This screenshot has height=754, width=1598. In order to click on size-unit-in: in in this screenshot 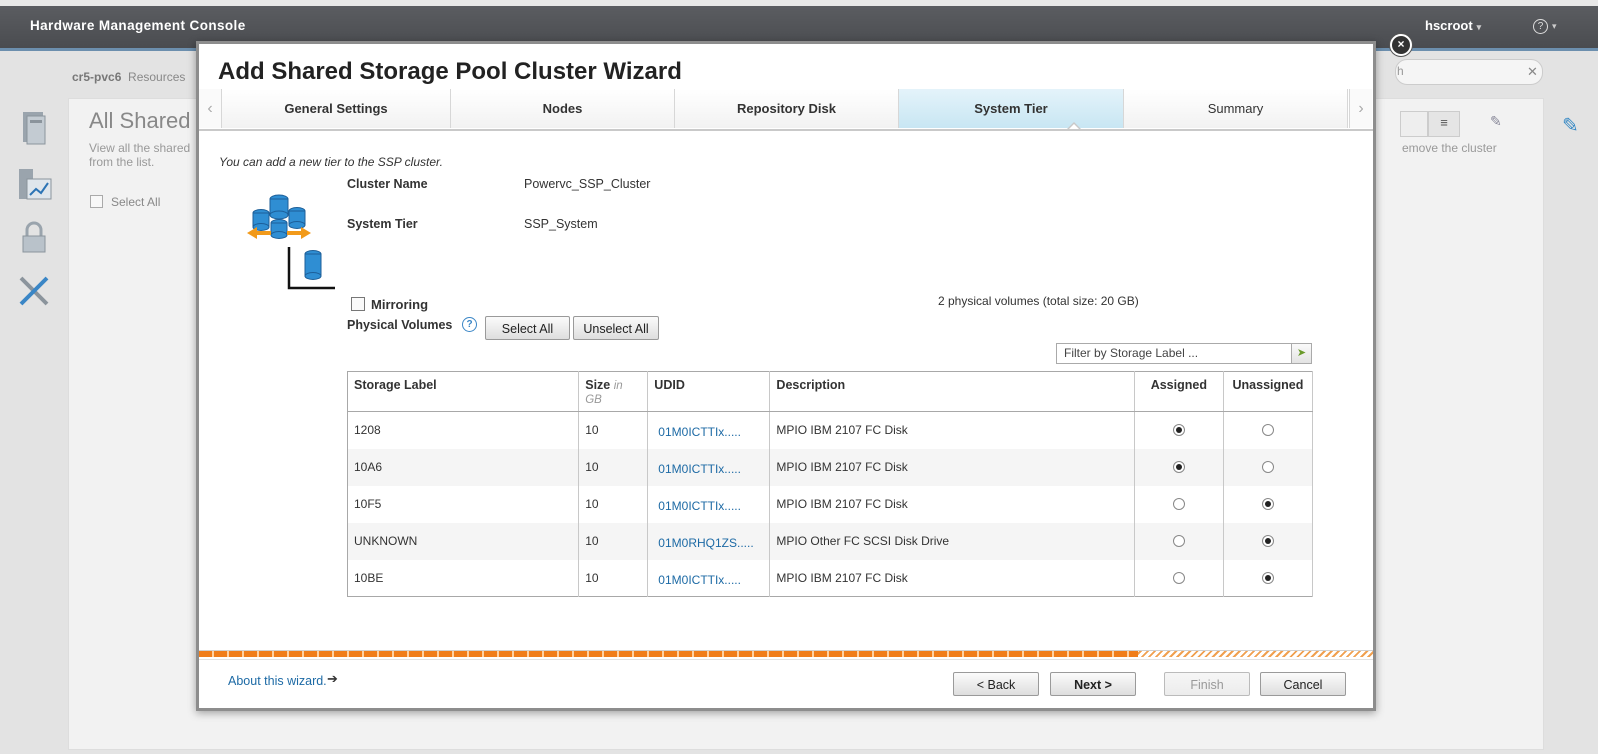, I will do `click(618, 386)`.